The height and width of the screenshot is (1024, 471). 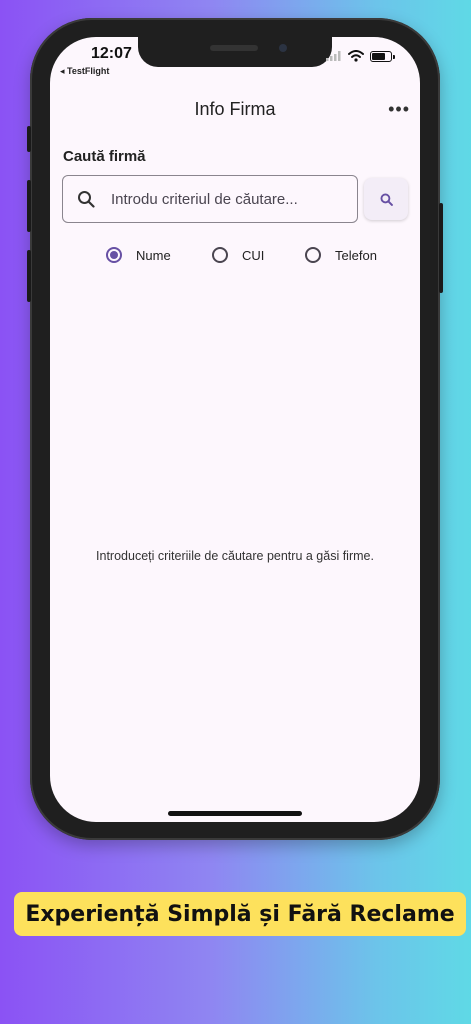 What do you see at coordinates (399, 109) in the screenshot?
I see `more-options-icon: •••` at bounding box center [399, 109].